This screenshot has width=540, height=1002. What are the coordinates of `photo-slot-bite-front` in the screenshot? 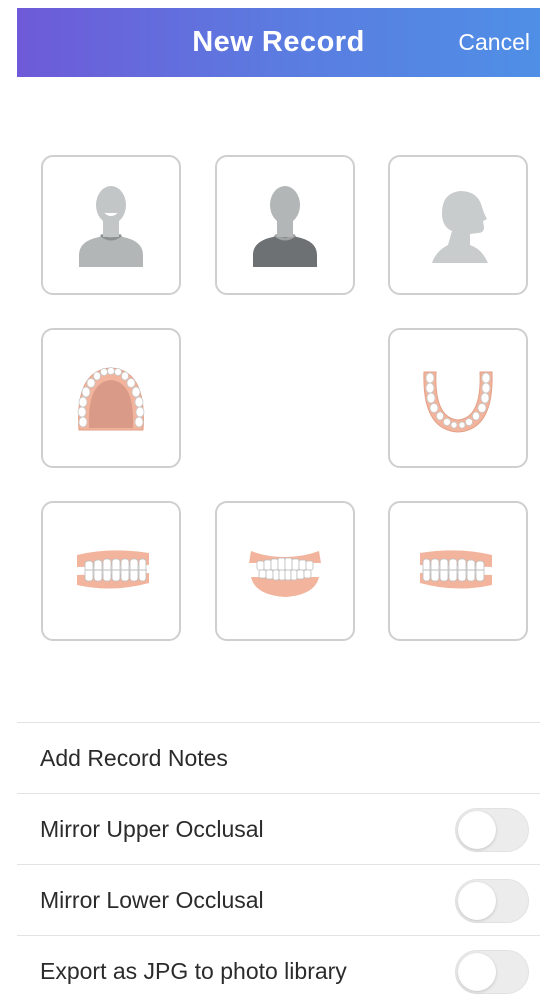 It's located at (285, 571).